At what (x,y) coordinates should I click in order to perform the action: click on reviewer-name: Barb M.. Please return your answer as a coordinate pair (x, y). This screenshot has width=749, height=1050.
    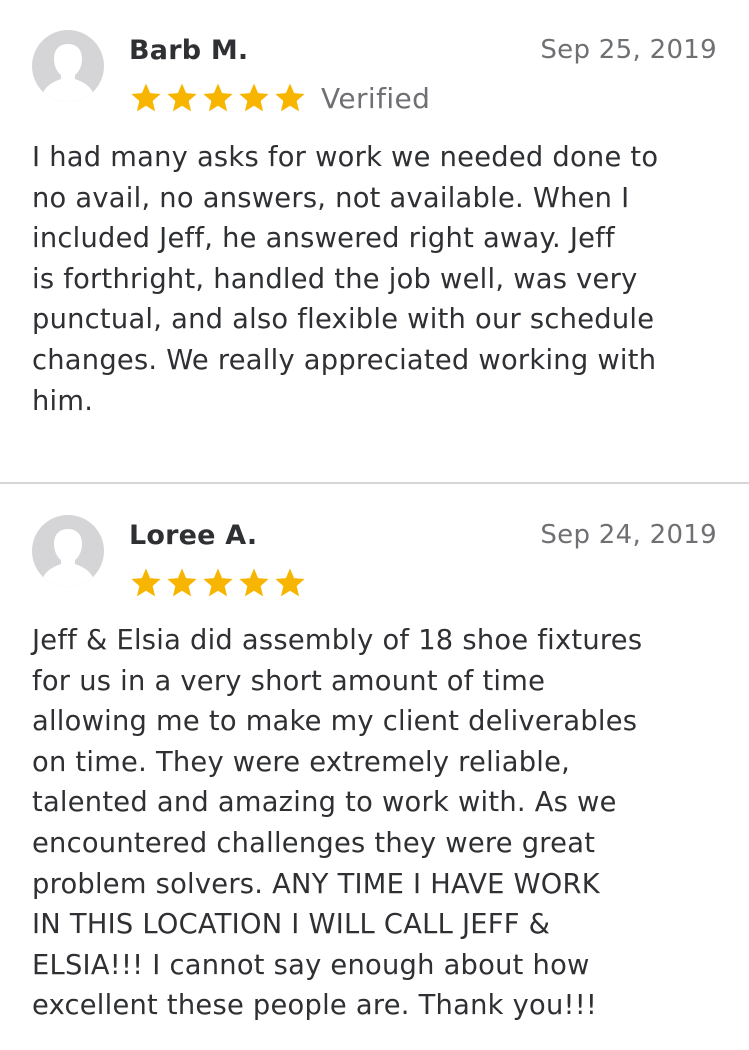
    Looking at the image, I should click on (189, 50).